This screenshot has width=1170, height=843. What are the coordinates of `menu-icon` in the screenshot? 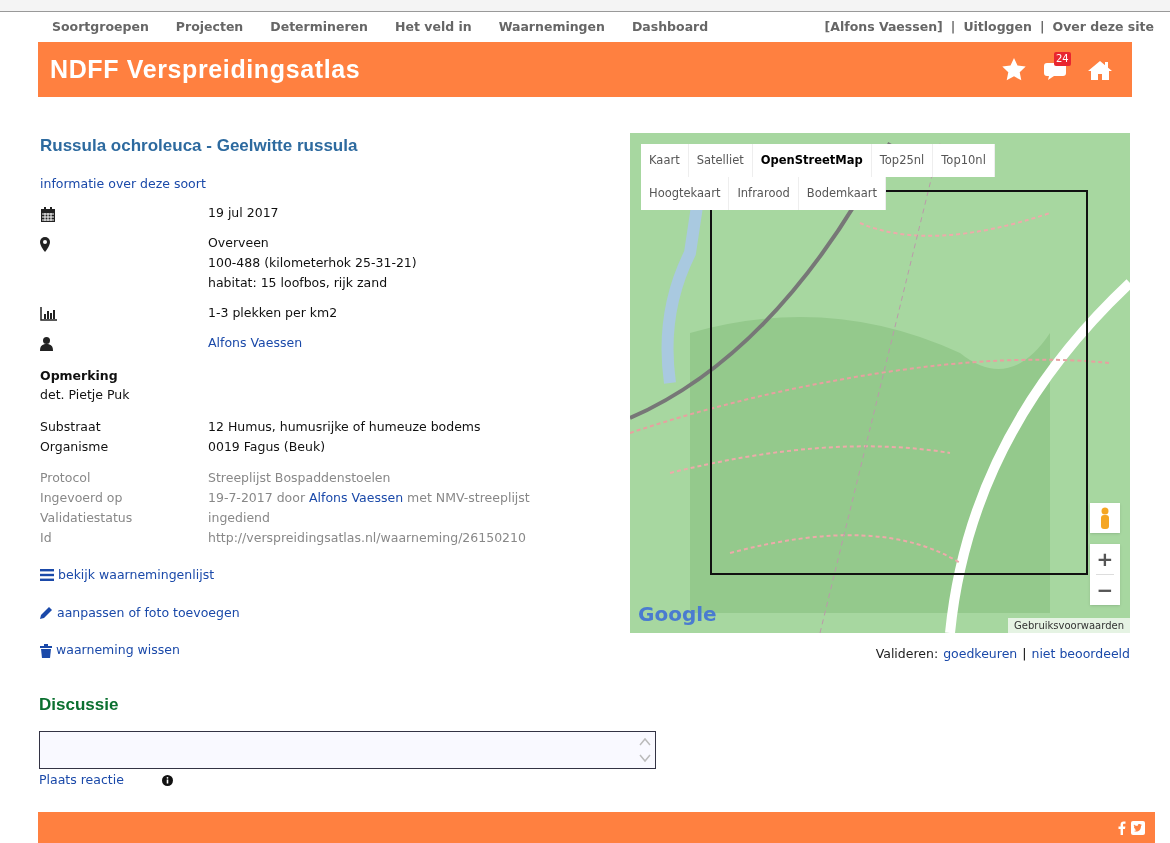 It's located at (47, 575).